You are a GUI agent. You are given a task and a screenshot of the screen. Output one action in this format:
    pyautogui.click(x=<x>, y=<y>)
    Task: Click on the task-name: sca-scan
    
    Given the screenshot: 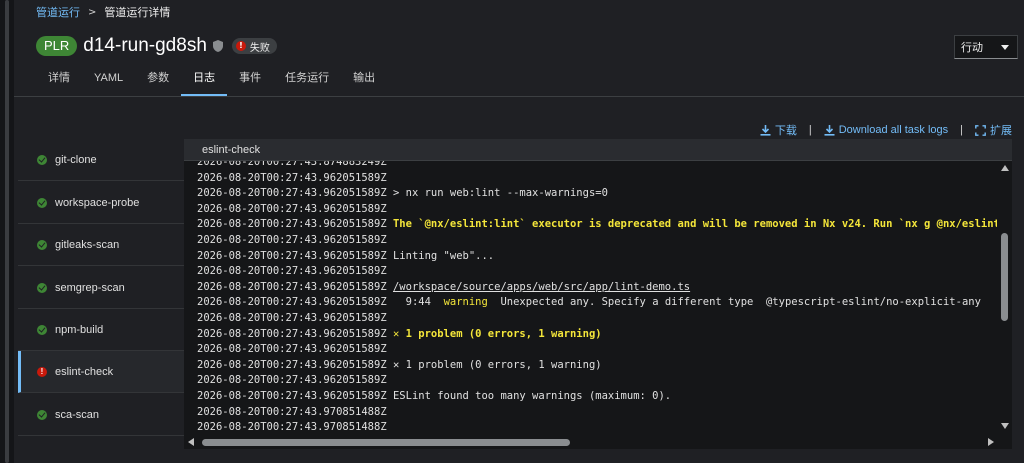 What is the action you would take?
    pyautogui.click(x=77, y=414)
    